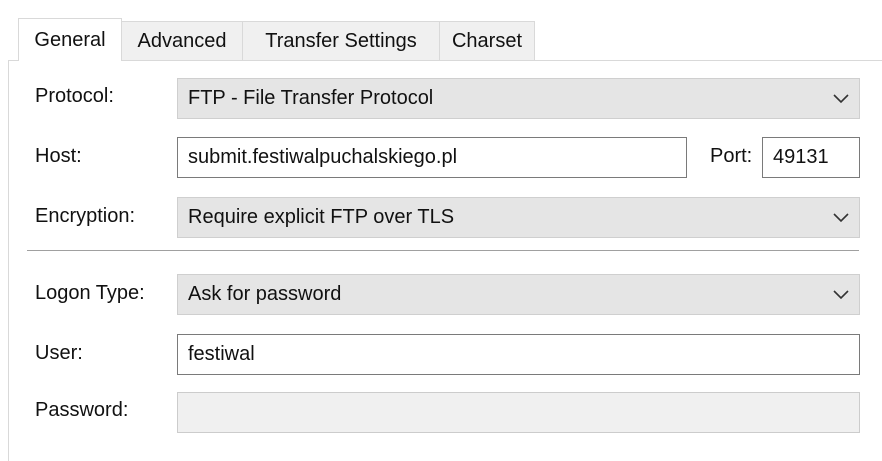 Image resolution: width=882 pixels, height=461 pixels. I want to click on user-label: User:, so click(59, 353).